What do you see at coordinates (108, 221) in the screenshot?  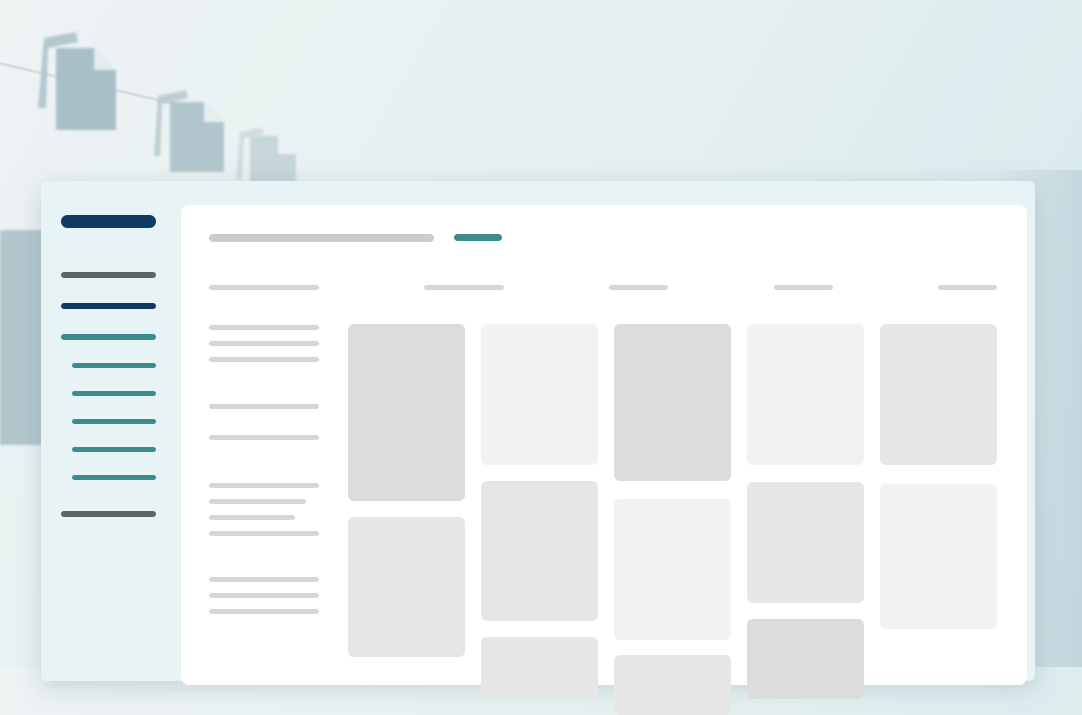 I see `logo-placeholder` at bounding box center [108, 221].